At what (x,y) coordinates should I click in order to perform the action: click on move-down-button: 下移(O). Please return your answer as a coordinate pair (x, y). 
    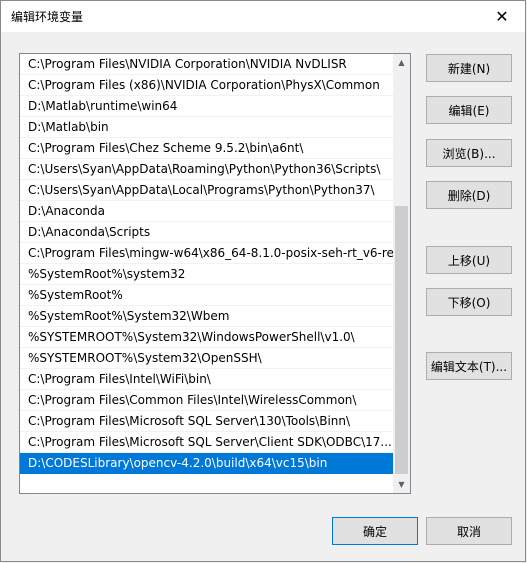
    Looking at the image, I should click on (469, 302).